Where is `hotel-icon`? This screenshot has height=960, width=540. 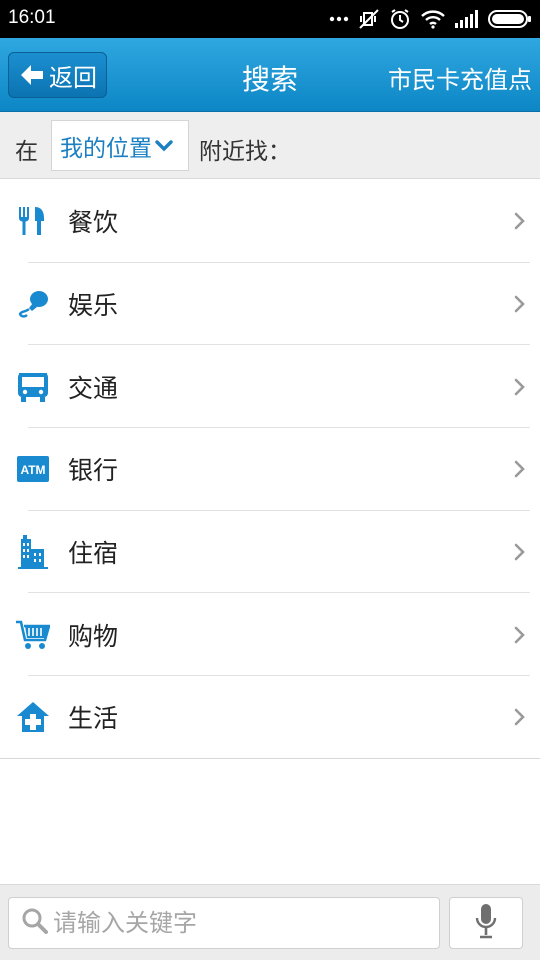 hotel-icon is located at coordinates (33, 552).